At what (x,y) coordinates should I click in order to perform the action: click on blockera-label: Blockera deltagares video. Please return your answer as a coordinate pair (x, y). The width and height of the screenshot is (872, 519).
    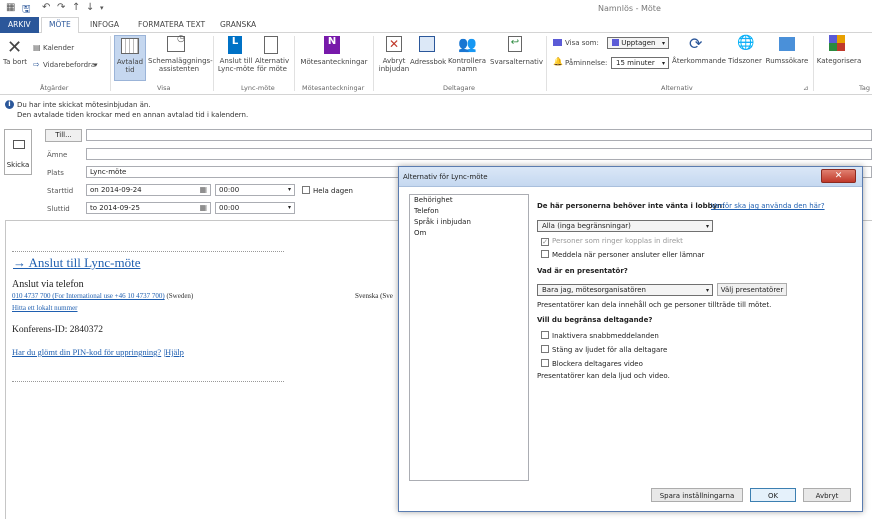
    Looking at the image, I should click on (597, 364).